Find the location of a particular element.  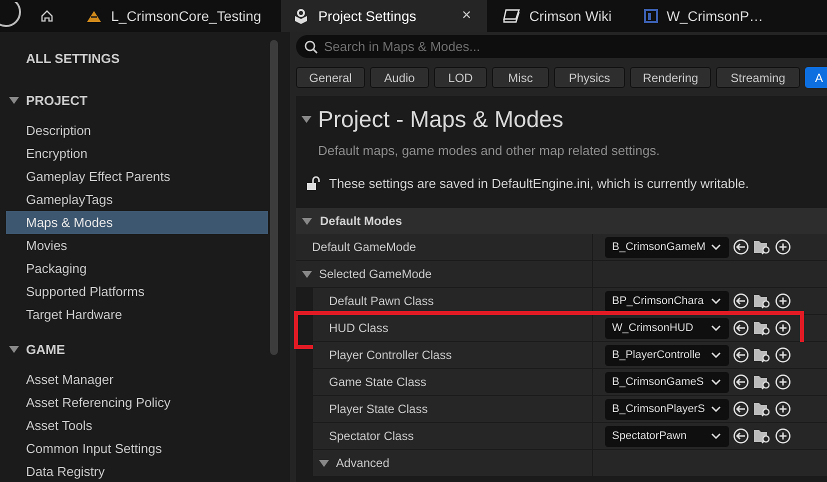

sidebar-item: GameplayTags is located at coordinates (137, 199).